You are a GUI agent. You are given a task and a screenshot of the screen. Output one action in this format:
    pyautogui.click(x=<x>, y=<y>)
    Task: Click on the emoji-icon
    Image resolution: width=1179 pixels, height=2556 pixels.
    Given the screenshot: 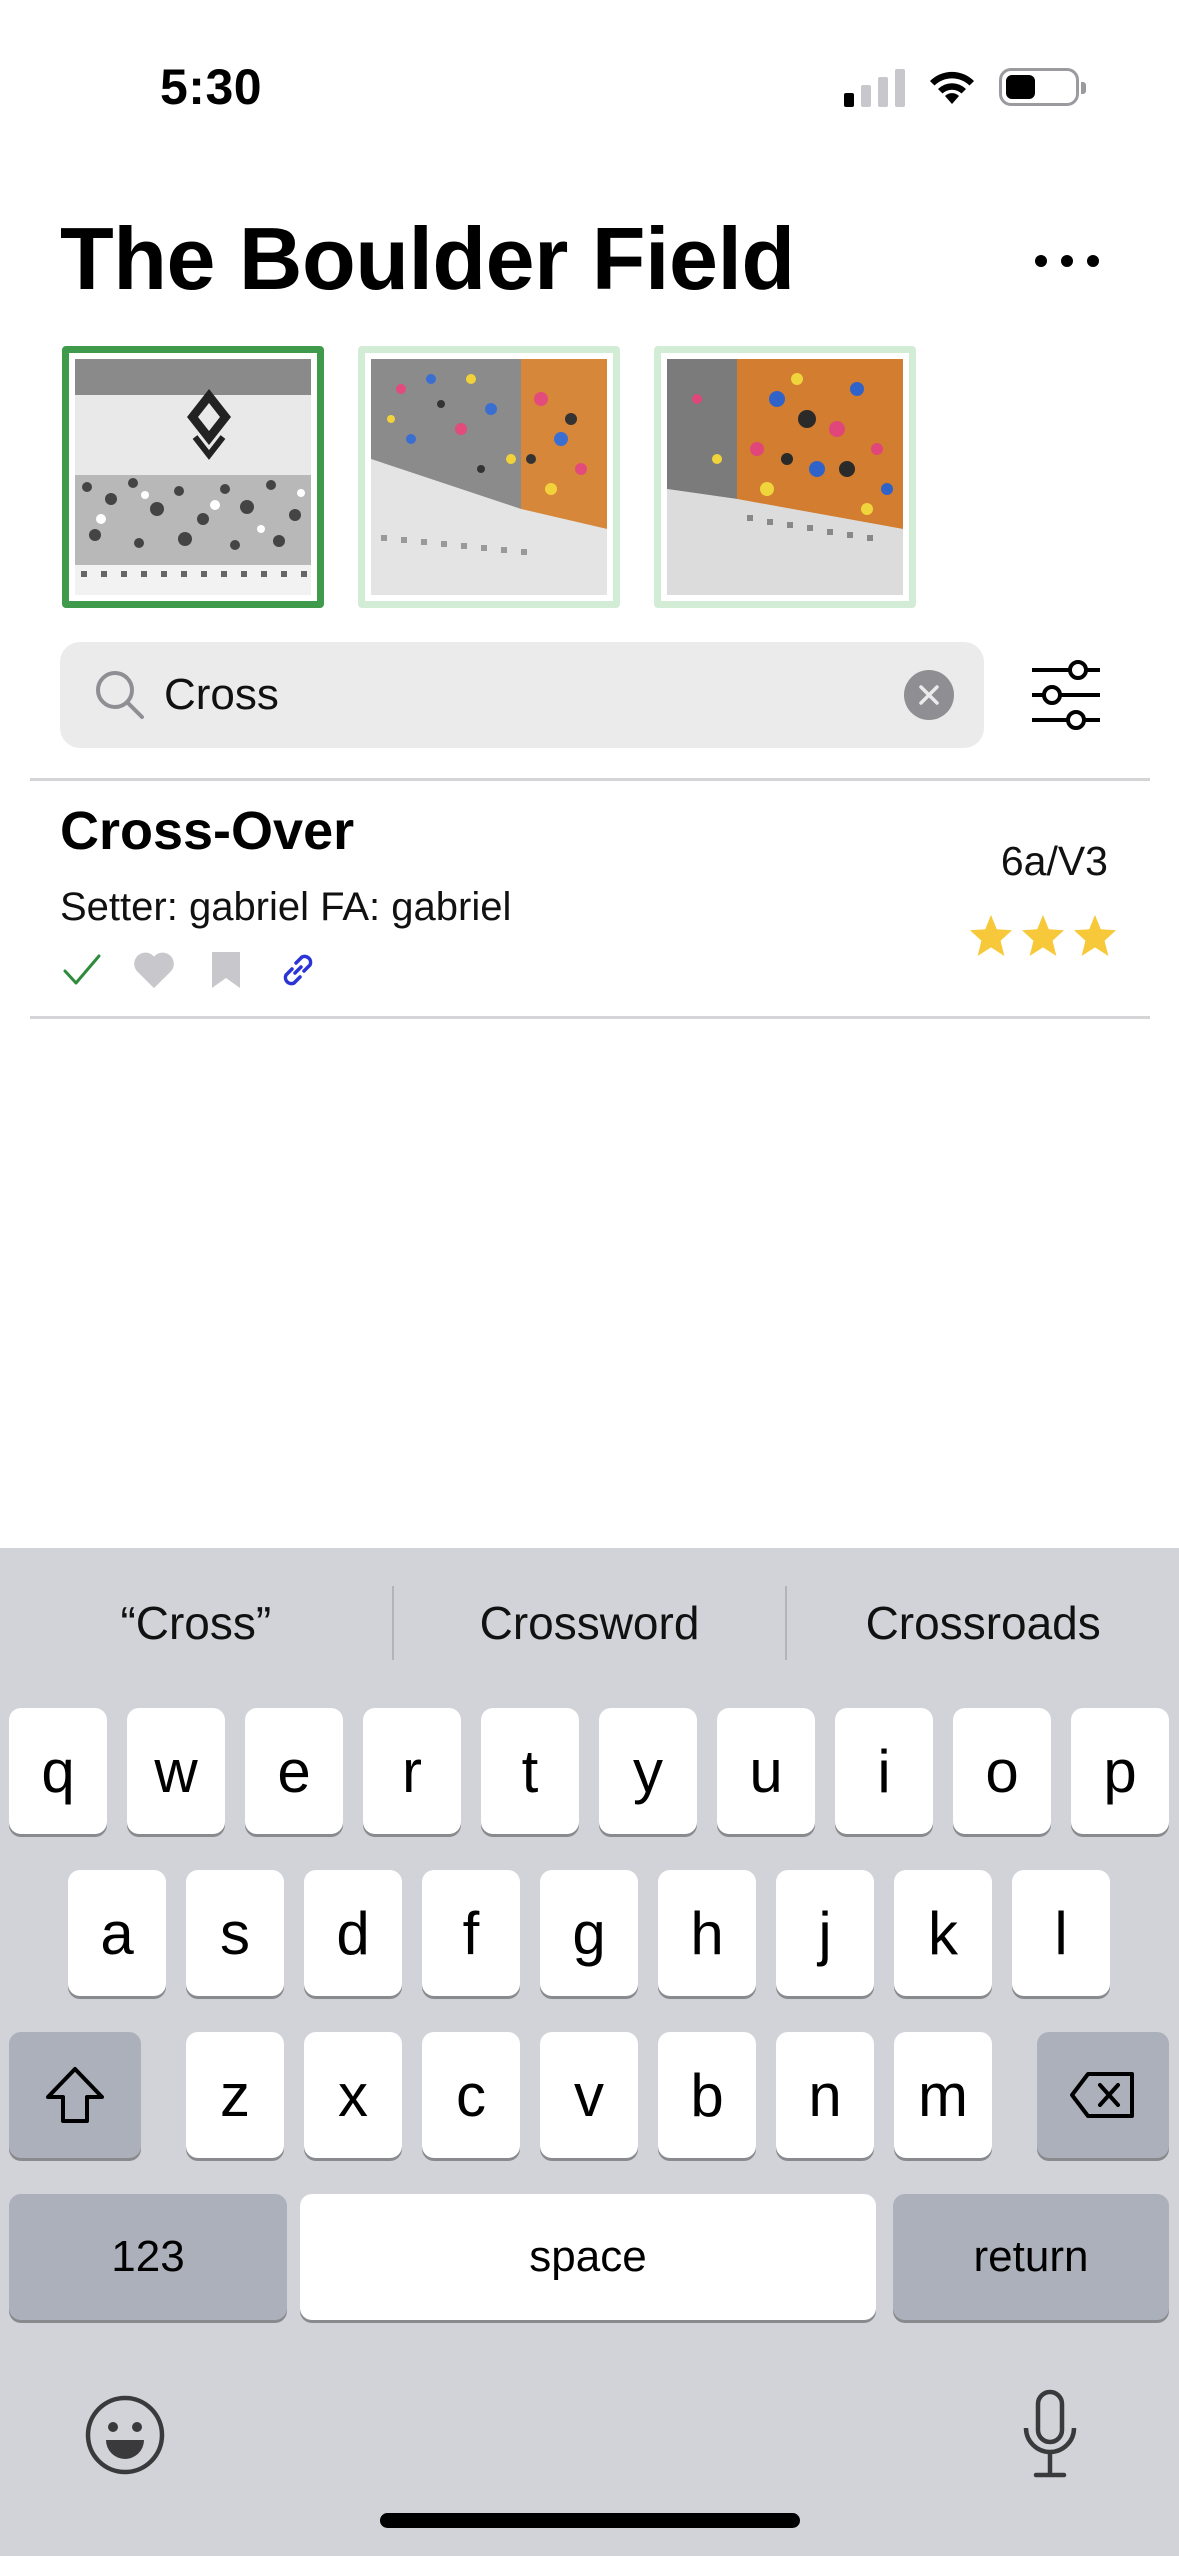 What is the action you would take?
    pyautogui.click(x=125, y=2435)
    